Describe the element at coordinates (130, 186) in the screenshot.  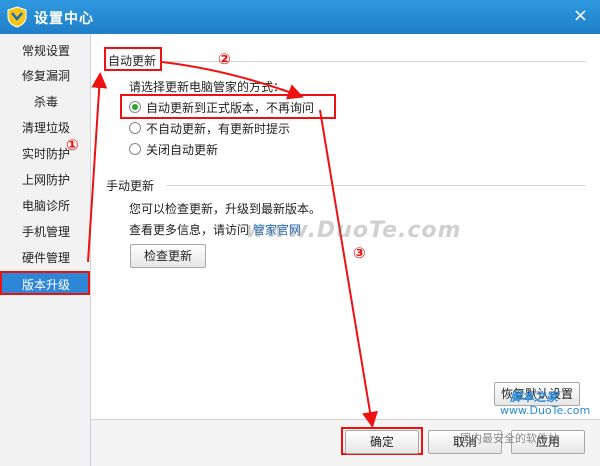
I see `section-title-manual-update: 手动更新` at that location.